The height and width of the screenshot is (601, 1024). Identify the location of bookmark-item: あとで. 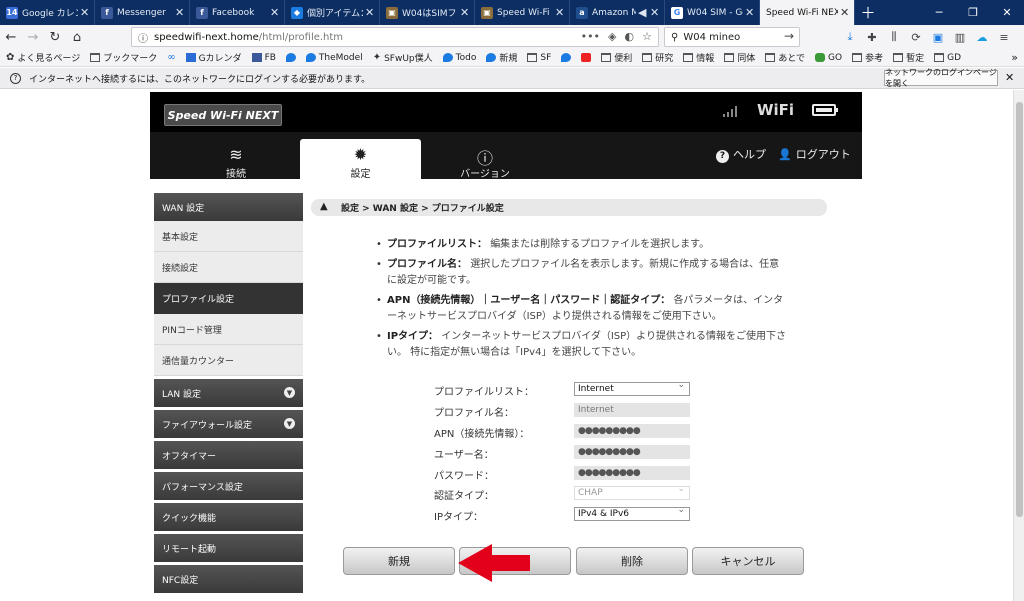
(785, 57).